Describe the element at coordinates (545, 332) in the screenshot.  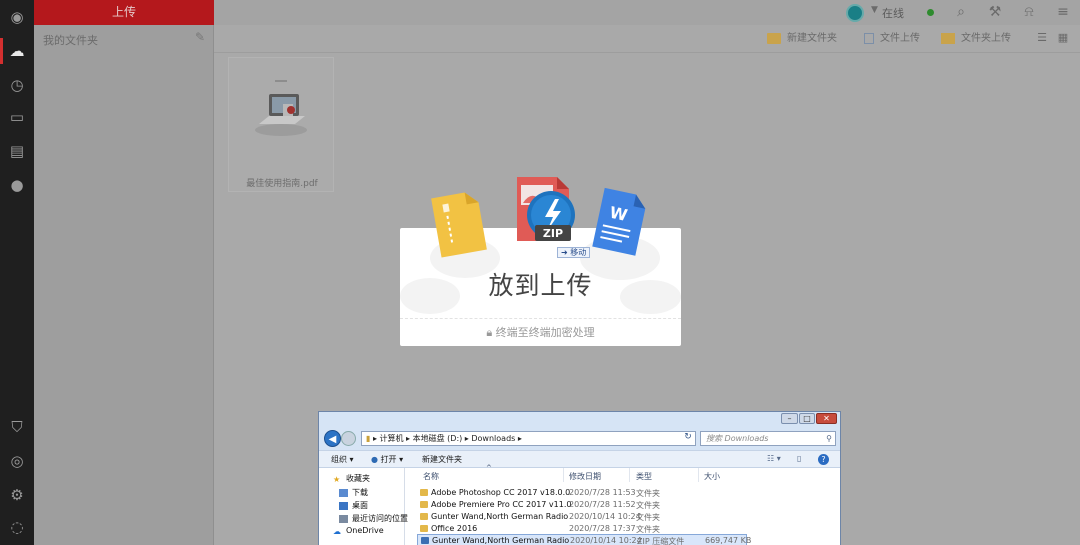
I see `encryption-note-text: 终端至终端加密处理` at that location.